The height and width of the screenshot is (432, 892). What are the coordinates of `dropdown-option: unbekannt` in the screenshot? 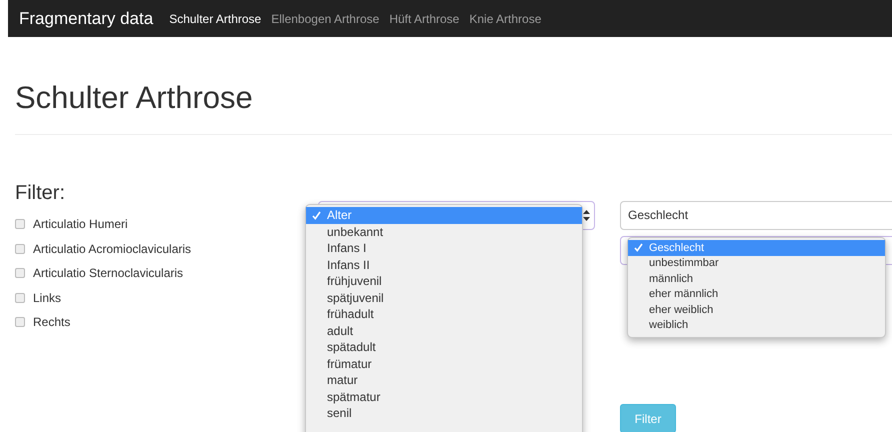 It's located at (444, 232).